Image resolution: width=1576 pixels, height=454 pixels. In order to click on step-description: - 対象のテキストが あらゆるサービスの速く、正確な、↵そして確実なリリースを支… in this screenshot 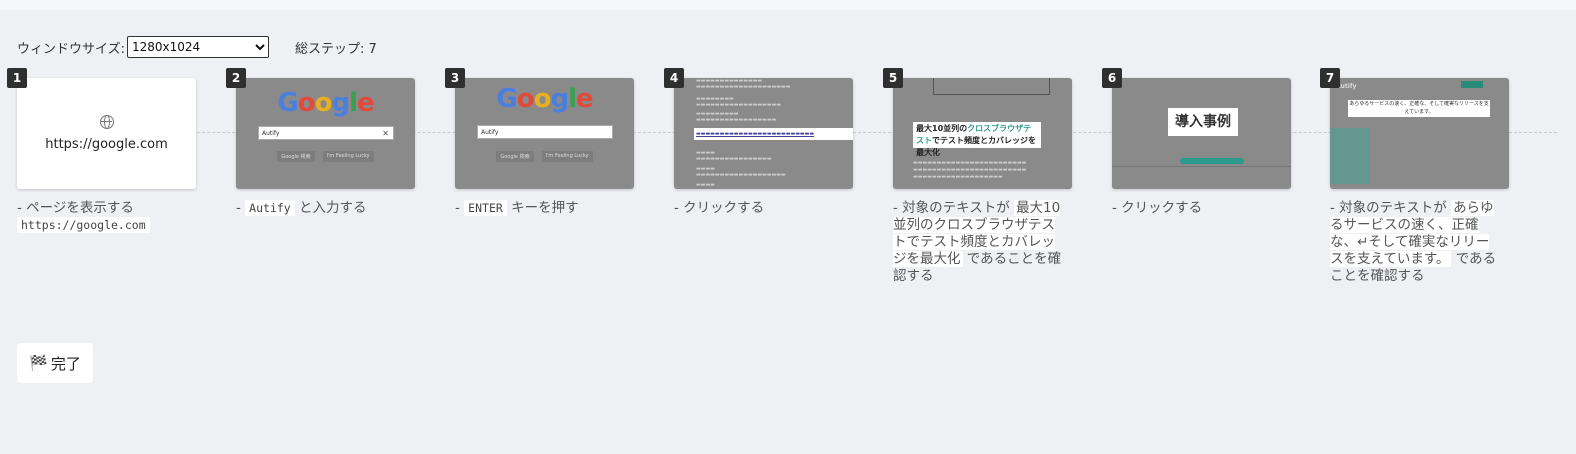, I will do `click(1413, 242)`.